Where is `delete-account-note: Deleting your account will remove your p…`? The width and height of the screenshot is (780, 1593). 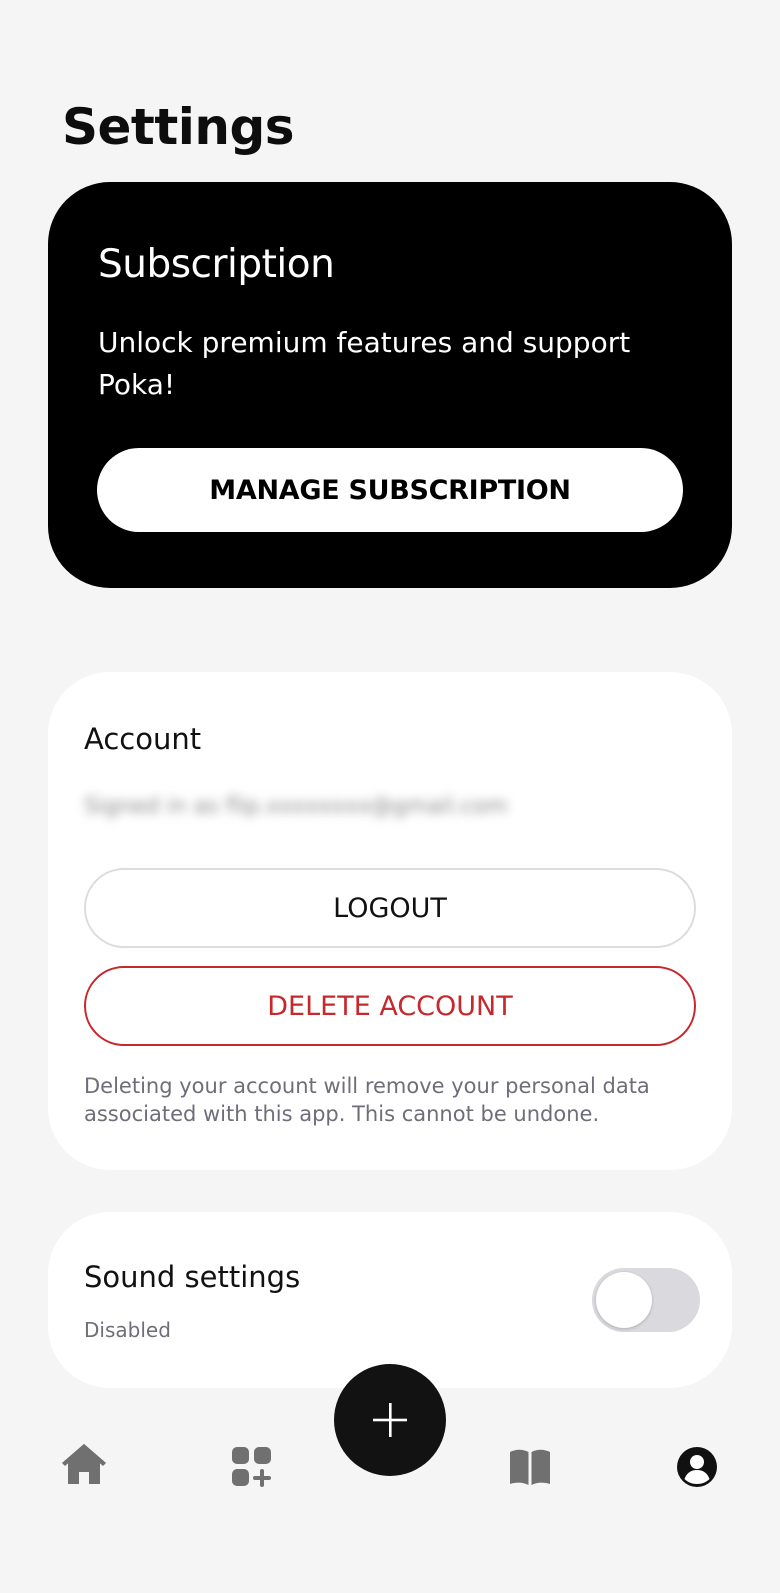 delete-account-note: Deleting your account will remove your p… is located at coordinates (367, 1100).